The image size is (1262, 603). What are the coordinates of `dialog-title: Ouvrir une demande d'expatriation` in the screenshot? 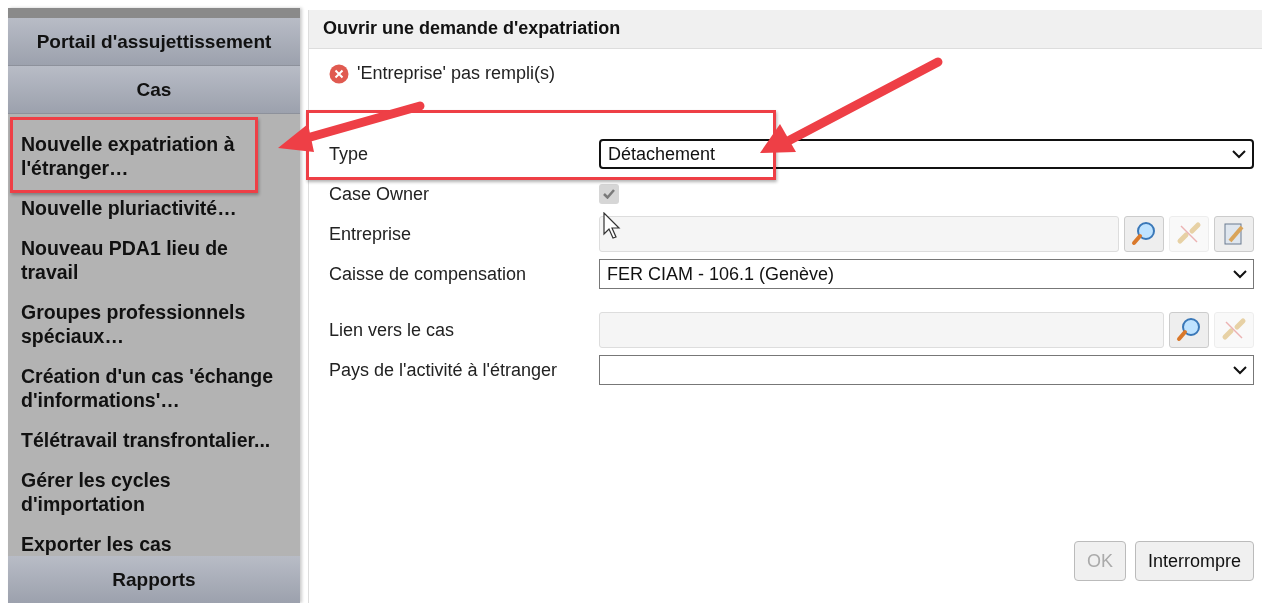 It's located at (785, 29).